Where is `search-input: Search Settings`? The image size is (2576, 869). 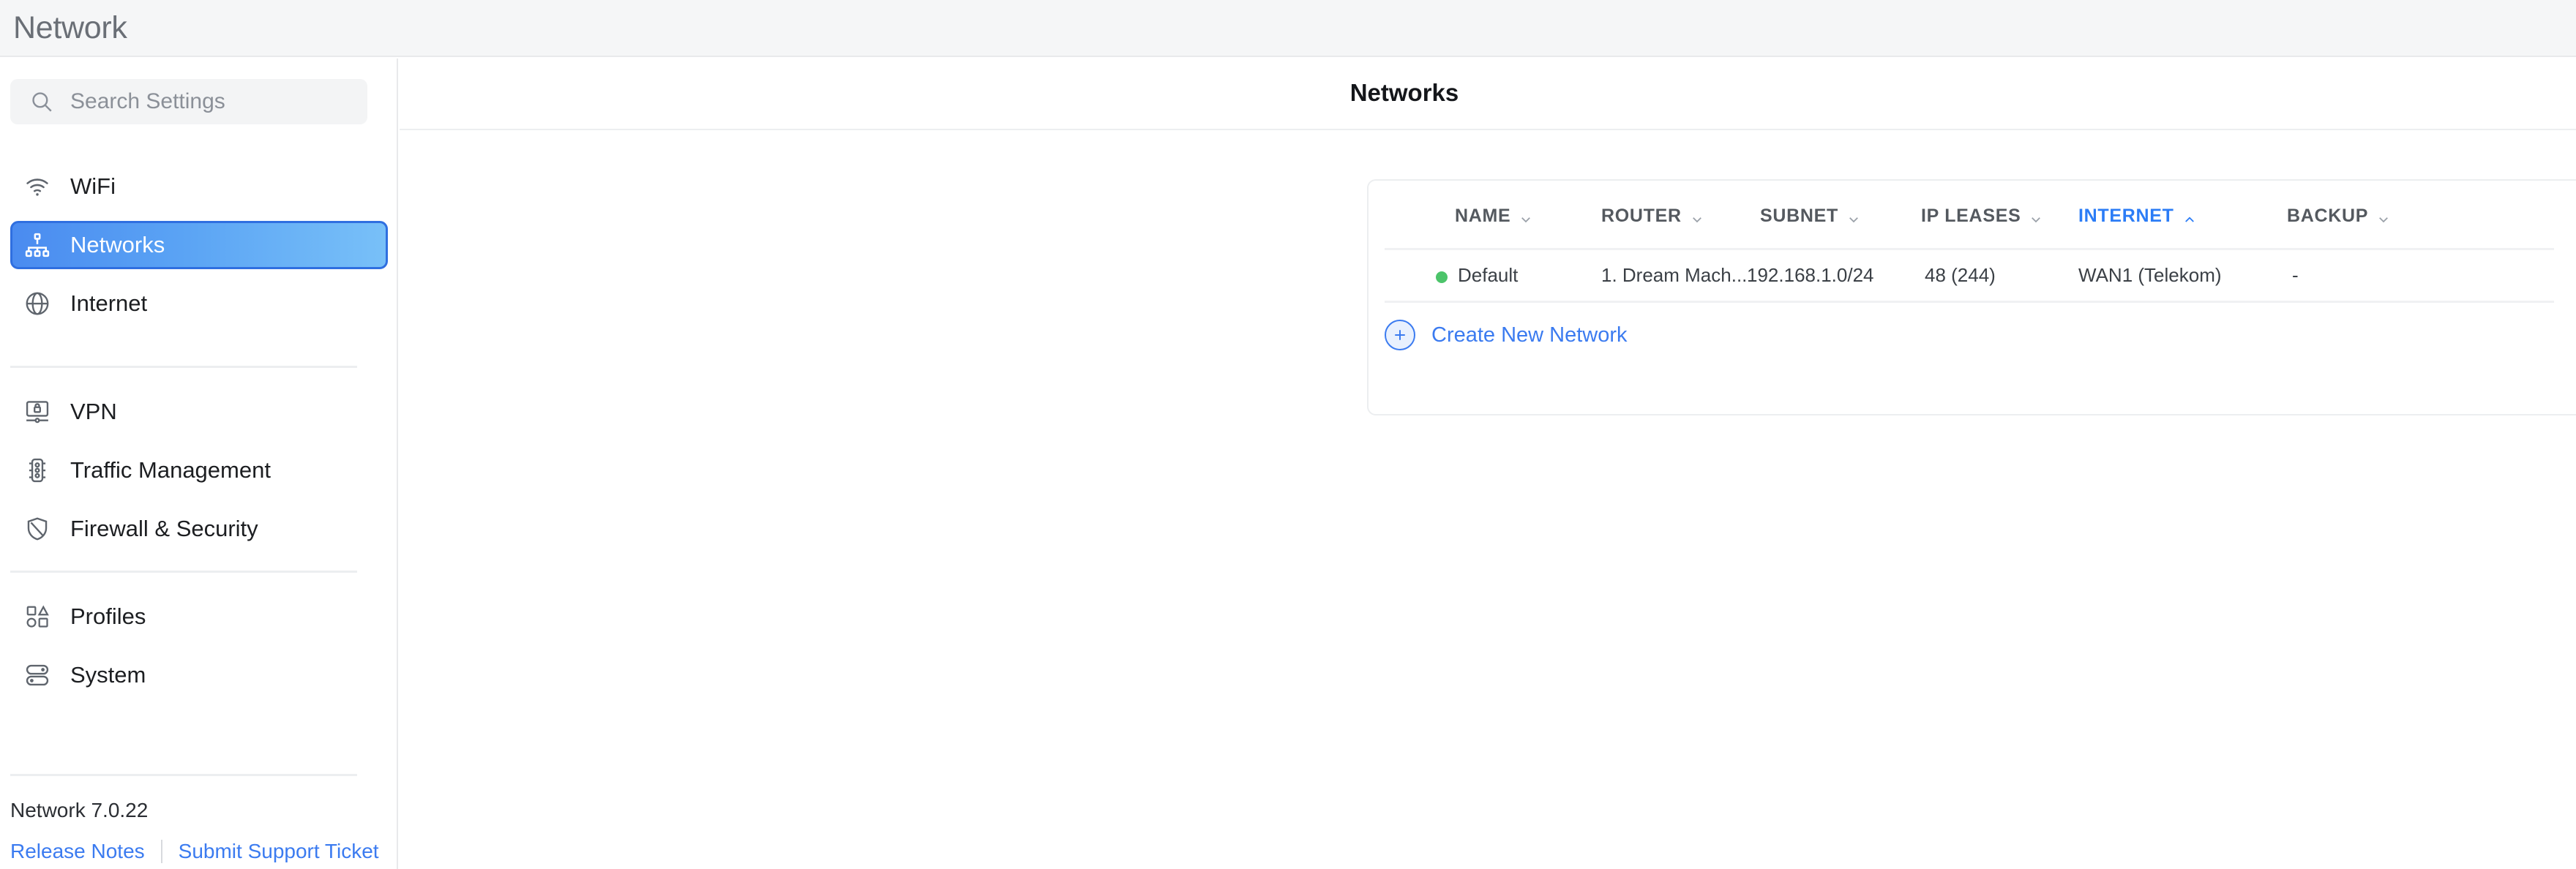 search-input: Search Settings is located at coordinates (188, 101).